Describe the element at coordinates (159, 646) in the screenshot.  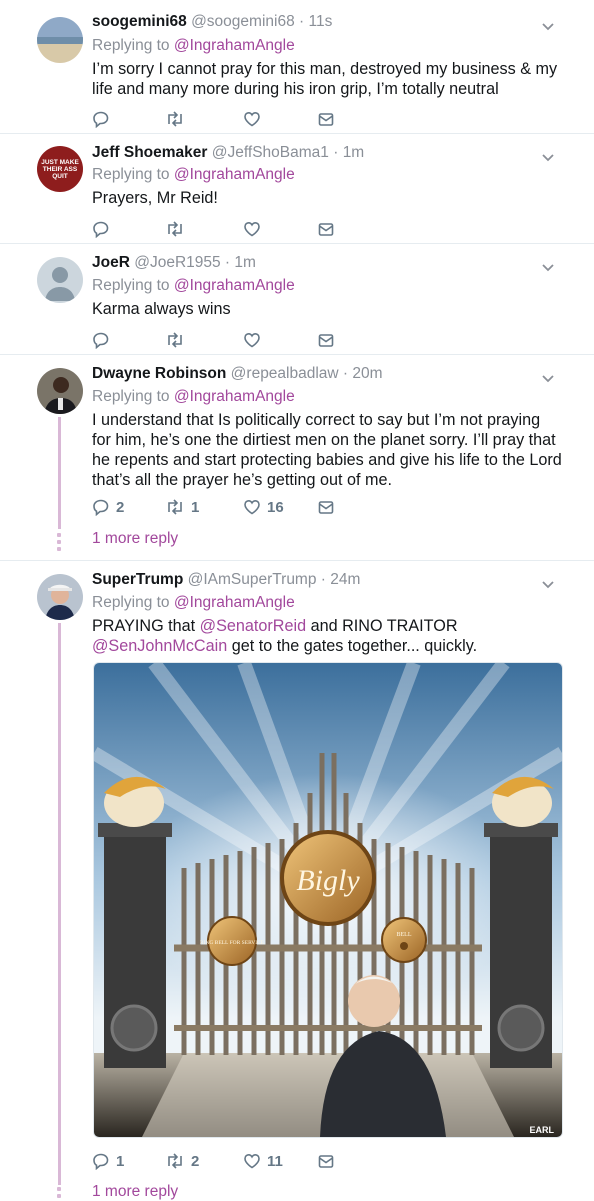
I see `mention-link: @SenJohnMcCain` at that location.